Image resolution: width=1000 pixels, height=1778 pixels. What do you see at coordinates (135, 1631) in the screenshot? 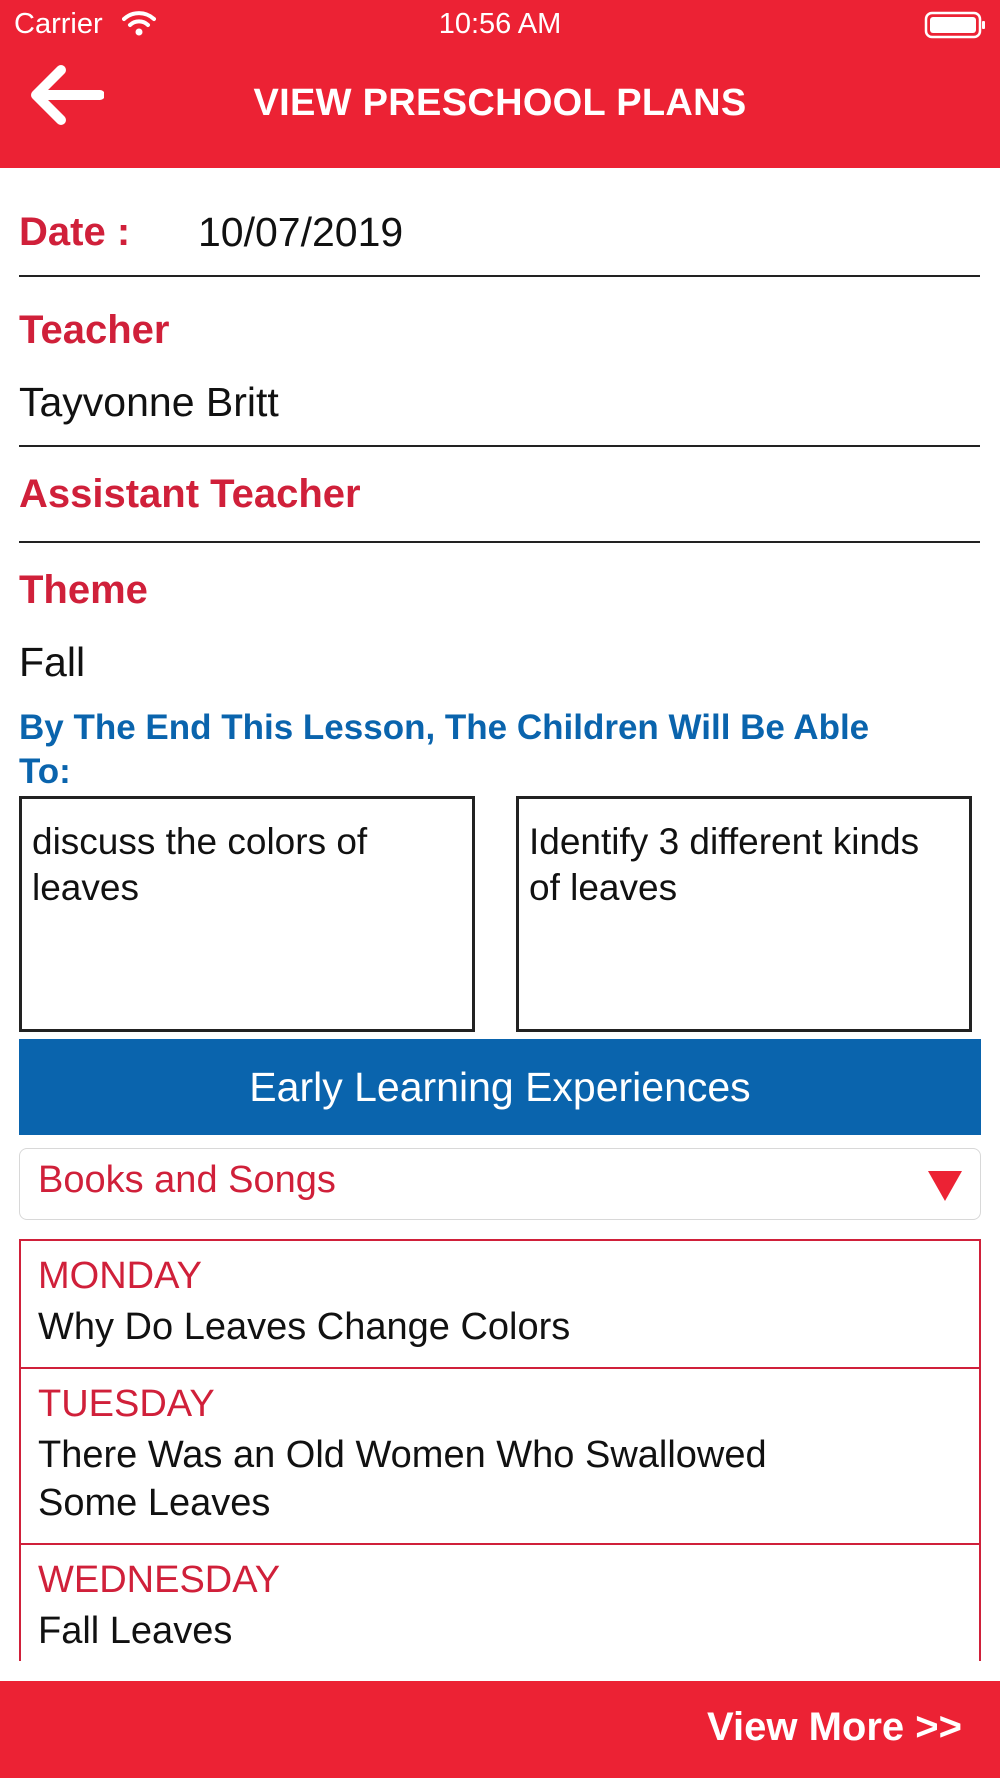
I see `day-activity: Fall Leaves` at bounding box center [135, 1631].